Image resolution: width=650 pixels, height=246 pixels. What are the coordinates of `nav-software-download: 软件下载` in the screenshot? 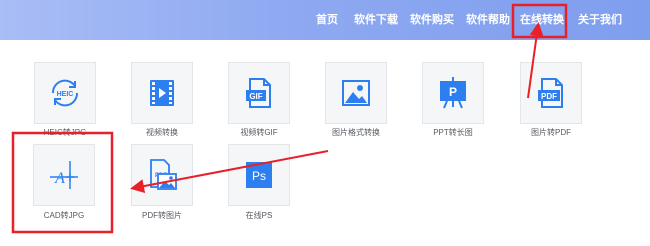 It's located at (376, 20).